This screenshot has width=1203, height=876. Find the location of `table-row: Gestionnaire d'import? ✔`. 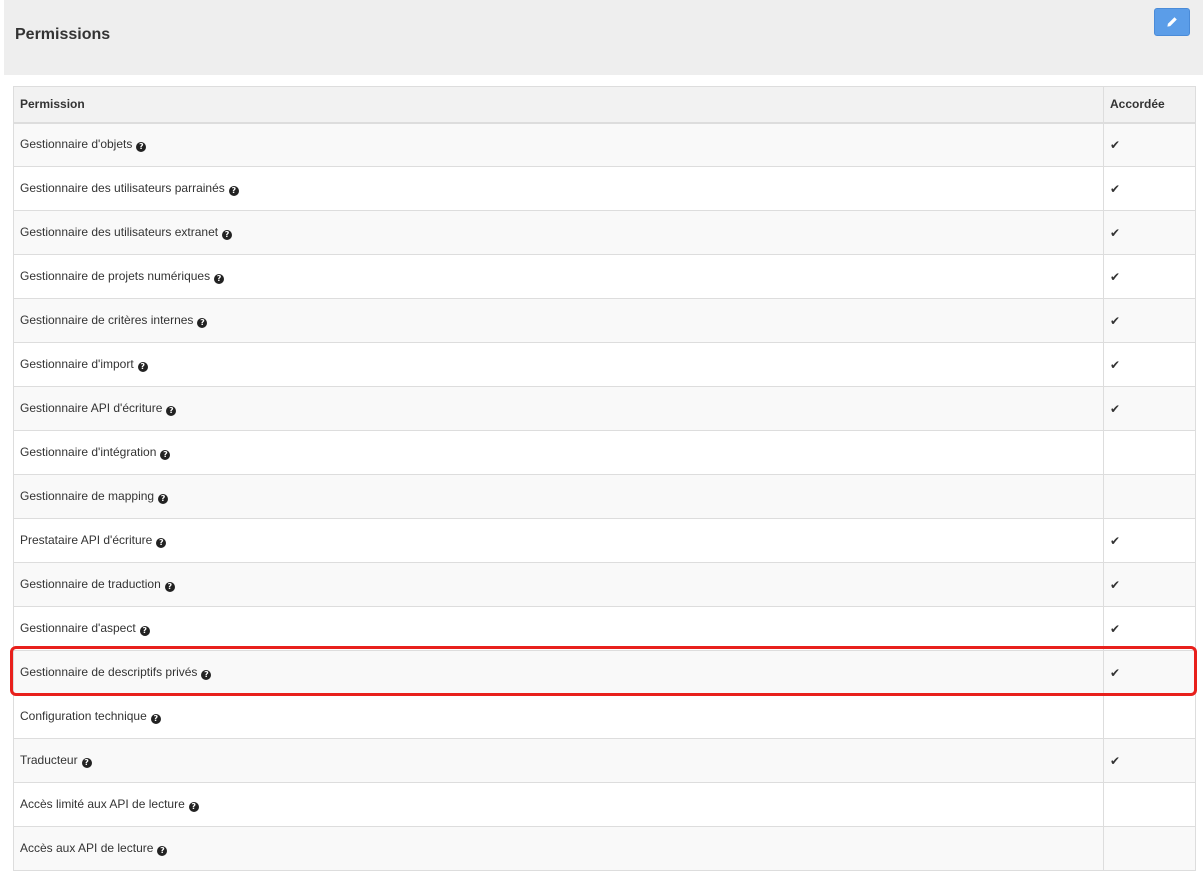

table-row: Gestionnaire d'import? ✔ is located at coordinates (604, 364).